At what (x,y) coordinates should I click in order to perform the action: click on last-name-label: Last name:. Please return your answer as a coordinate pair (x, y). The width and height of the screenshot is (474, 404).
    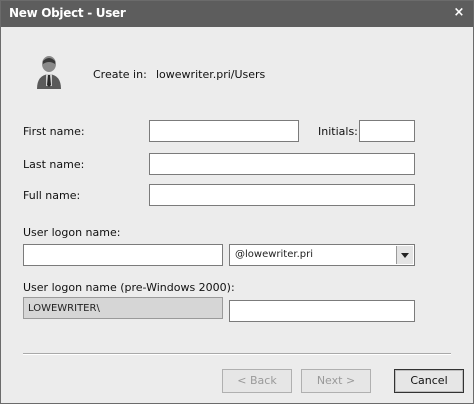
    Looking at the image, I should click on (54, 164).